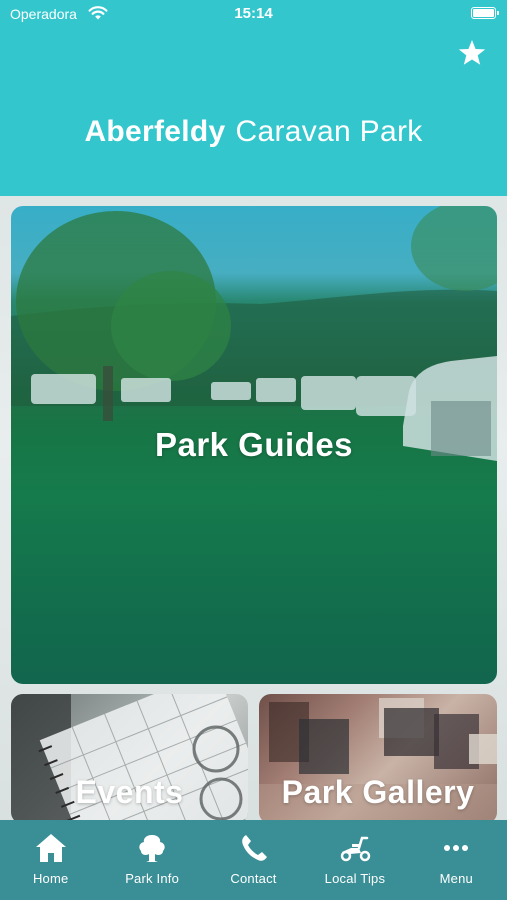 Image resolution: width=507 pixels, height=900 pixels. I want to click on tab-menu: Menu, so click(456, 860).